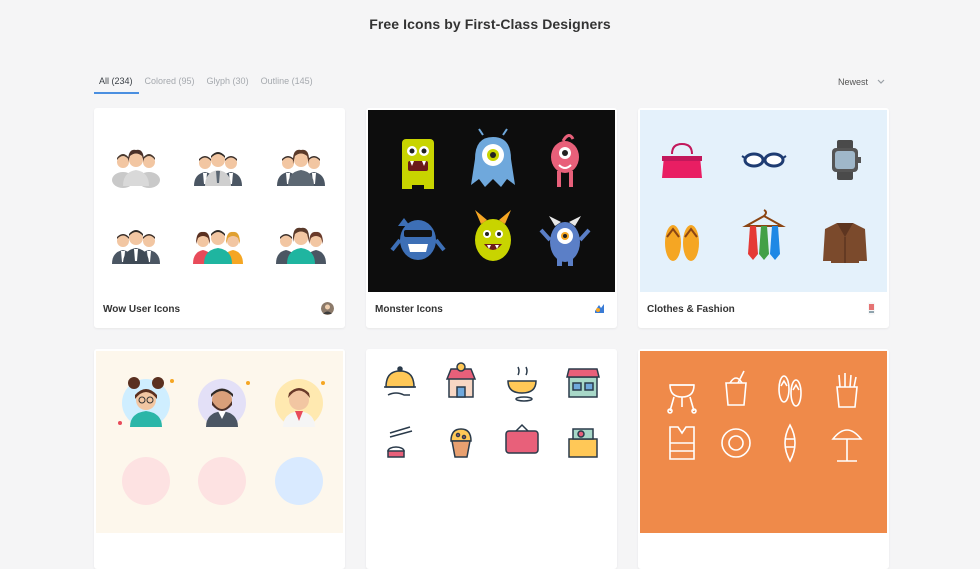 This screenshot has height=569, width=980. What do you see at coordinates (682, 443) in the screenshot?
I see `life-jacket-icon` at bounding box center [682, 443].